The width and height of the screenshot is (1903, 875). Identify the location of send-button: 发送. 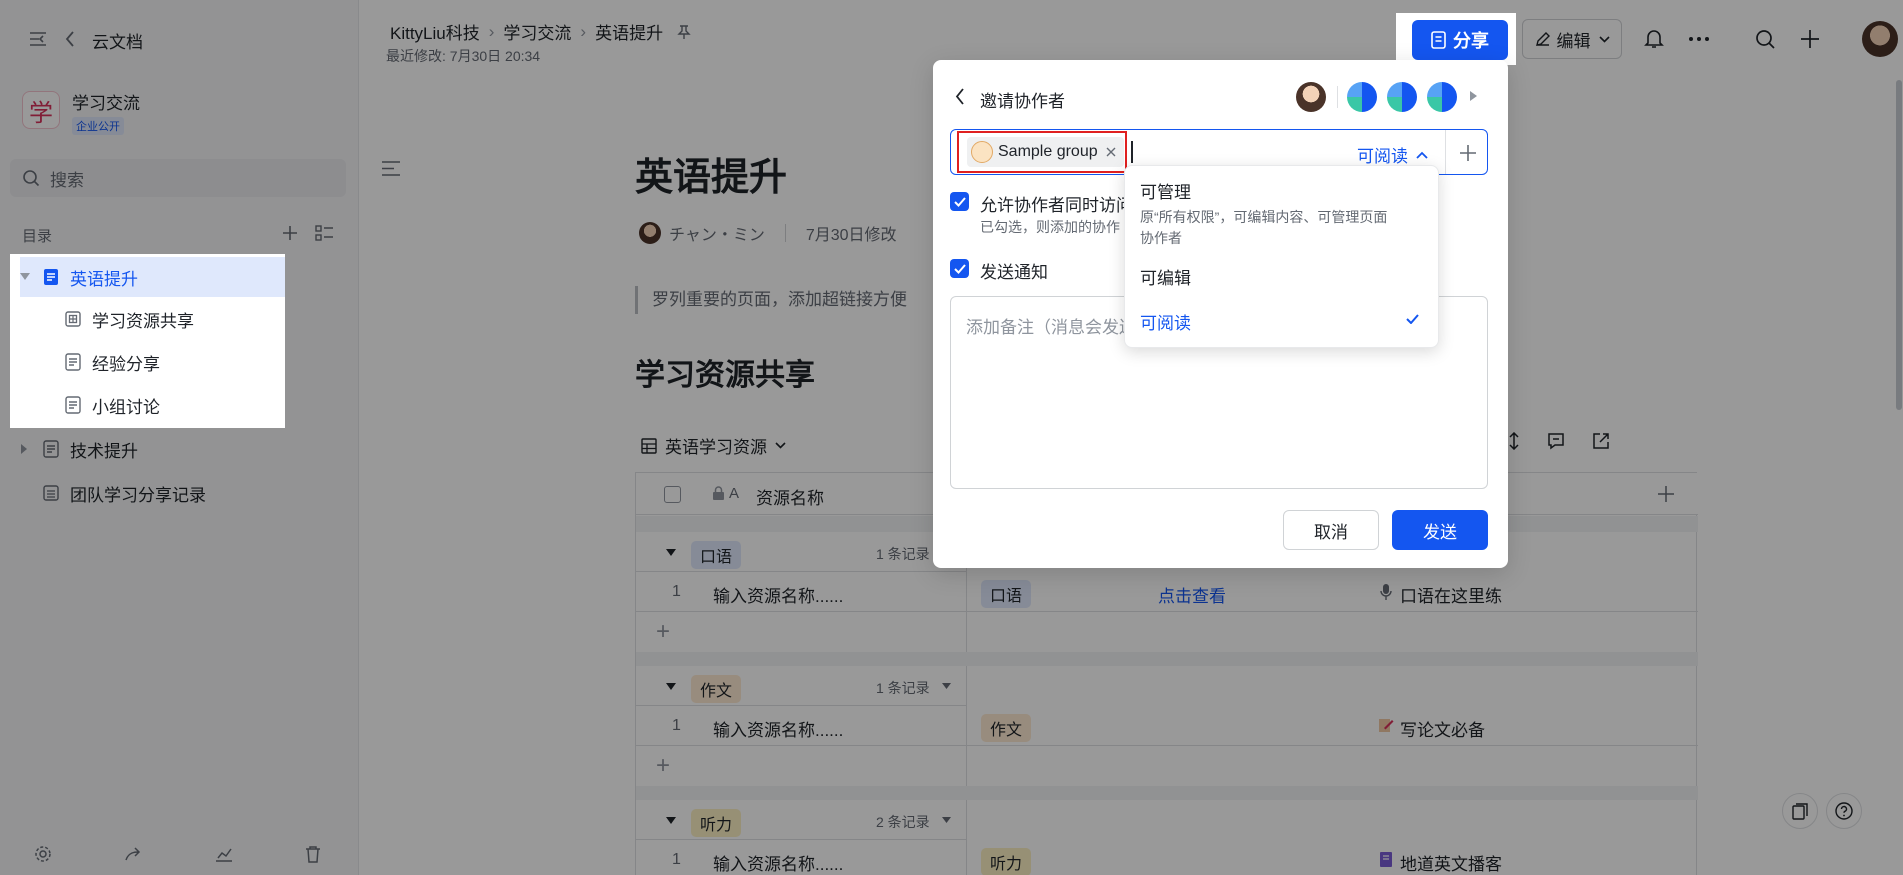
(1440, 530).